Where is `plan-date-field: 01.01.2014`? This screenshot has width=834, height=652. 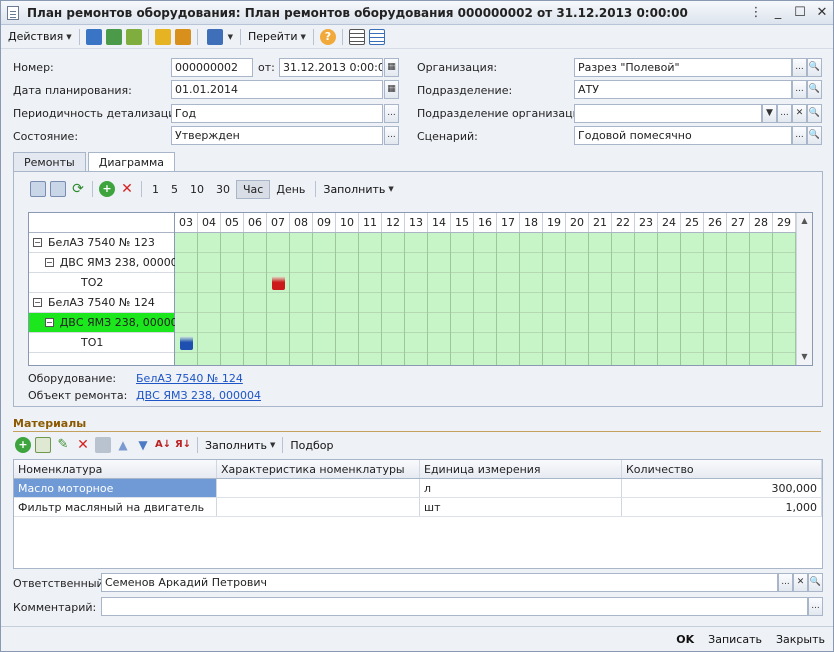
plan-date-field: 01.01.2014 is located at coordinates (277, 89).